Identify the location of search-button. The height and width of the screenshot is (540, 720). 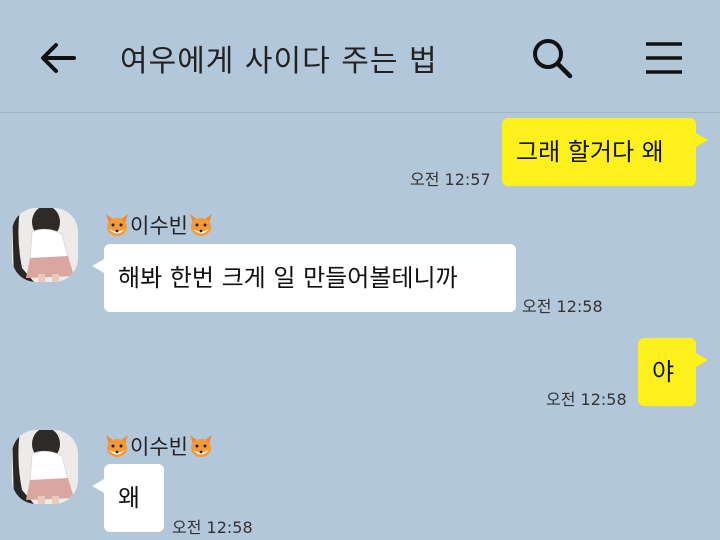
(552, 58).